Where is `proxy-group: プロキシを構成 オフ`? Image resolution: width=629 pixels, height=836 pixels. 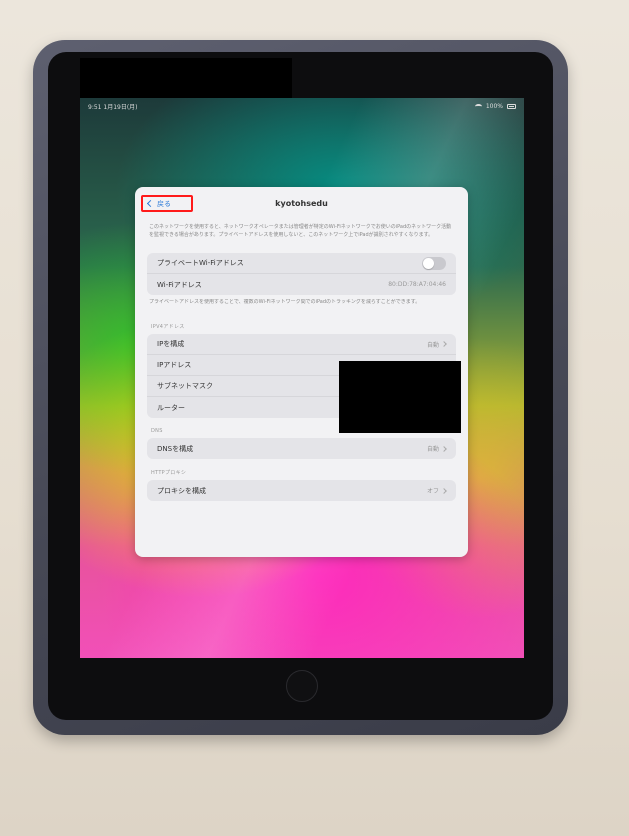
proxy-group: プロキシを構成 オフ is located at coordinates (301, 490).